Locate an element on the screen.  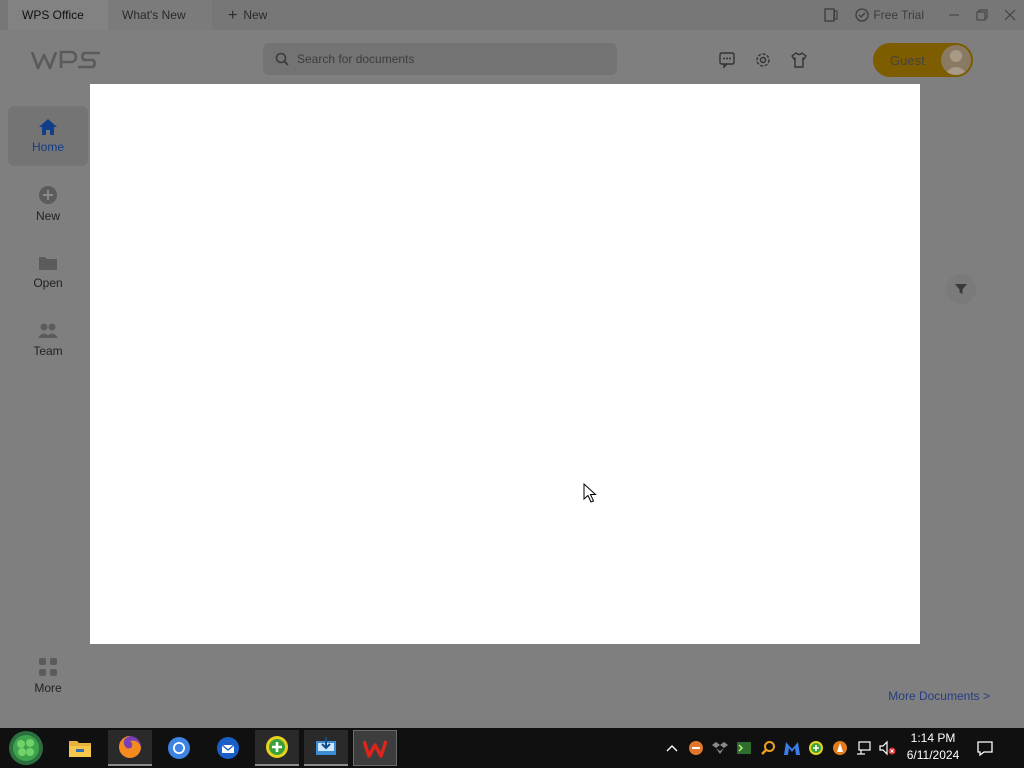
settings-gear-icon is located at coordinates (763, 60).